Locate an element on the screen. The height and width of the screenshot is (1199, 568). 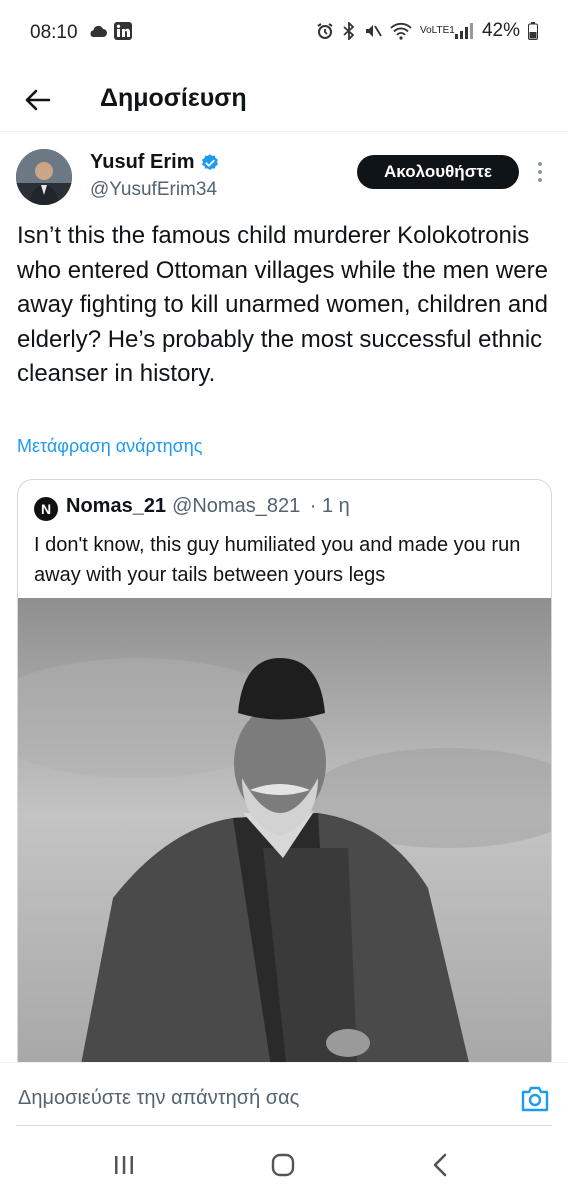
quote-time: · 1 η is located at coordinates (329, 506).